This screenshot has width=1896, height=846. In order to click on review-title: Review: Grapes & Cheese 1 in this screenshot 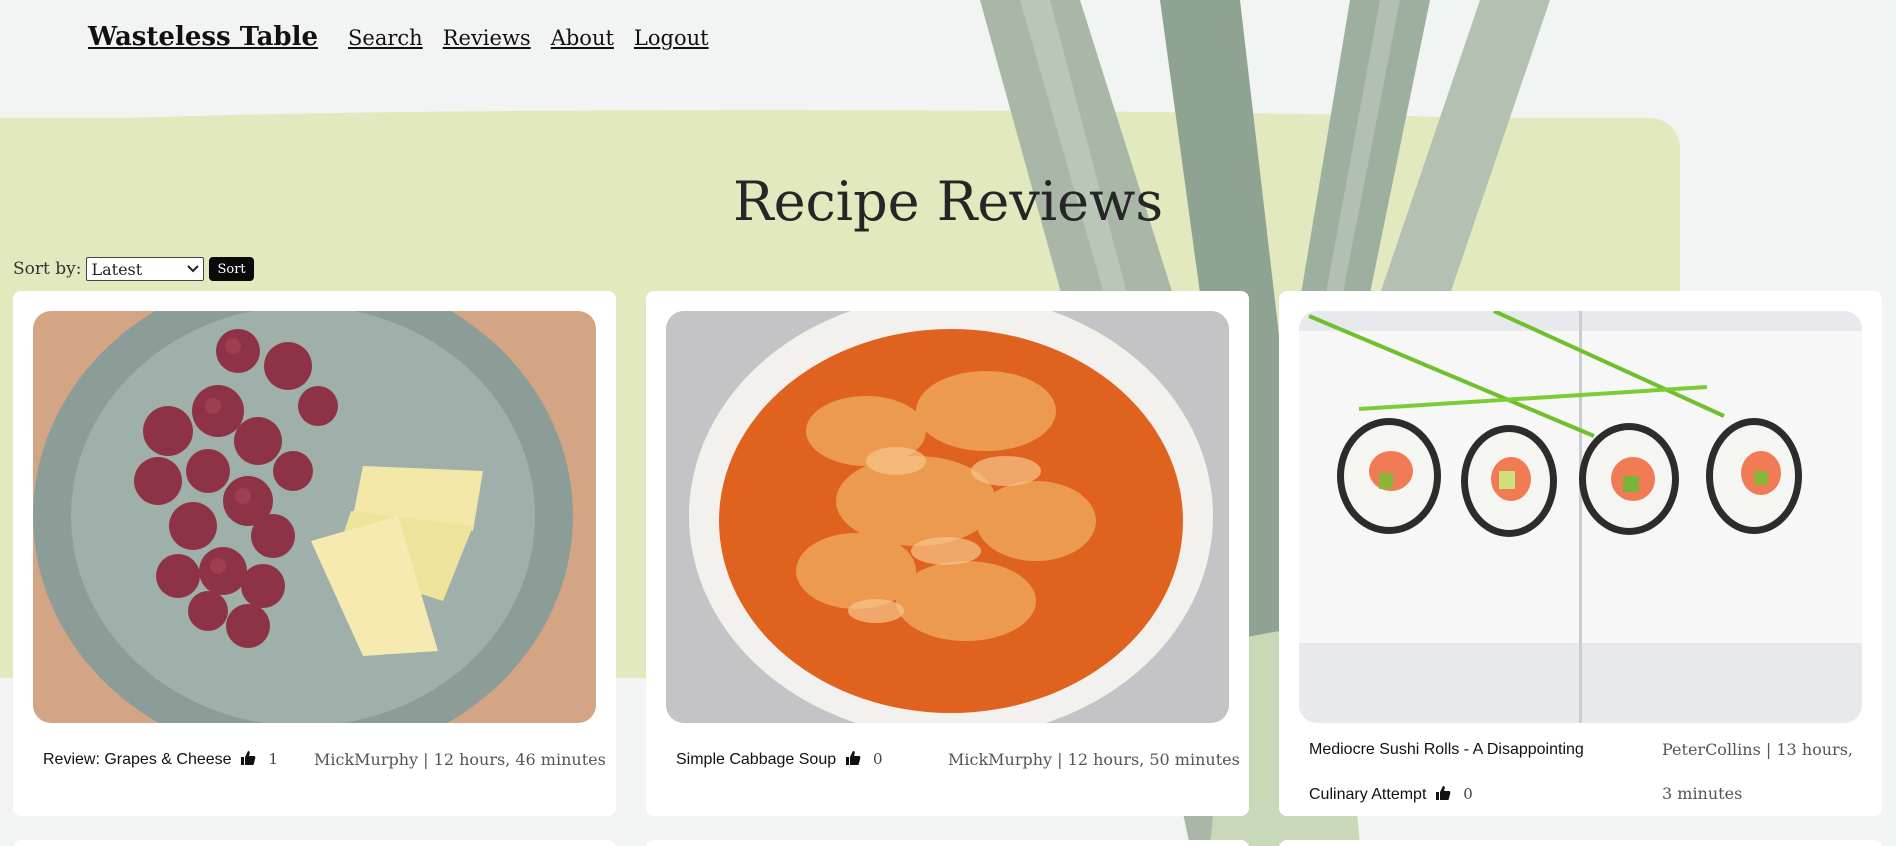, I will do `click(160, 759)`.